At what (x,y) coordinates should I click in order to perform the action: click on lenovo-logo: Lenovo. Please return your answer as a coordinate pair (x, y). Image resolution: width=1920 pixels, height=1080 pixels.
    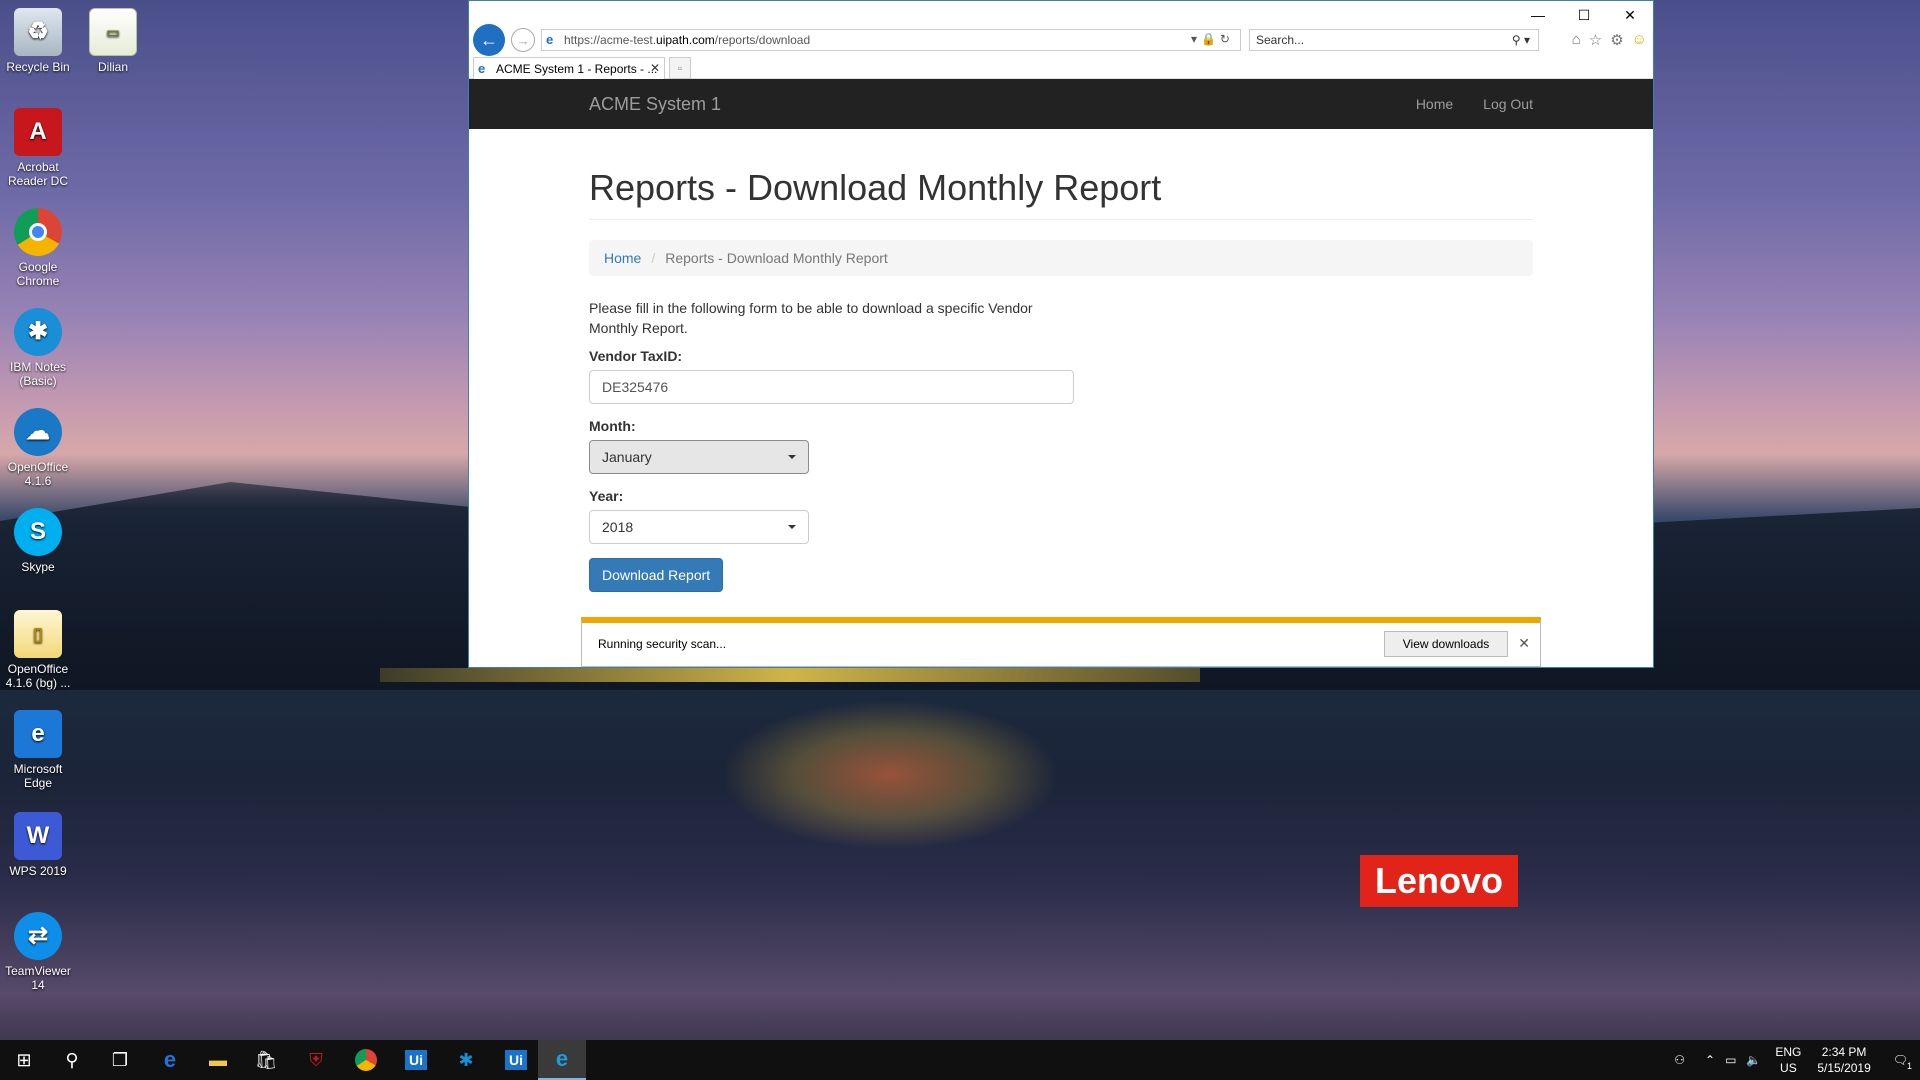
    Looking at the image, I should click on (1439, 881).